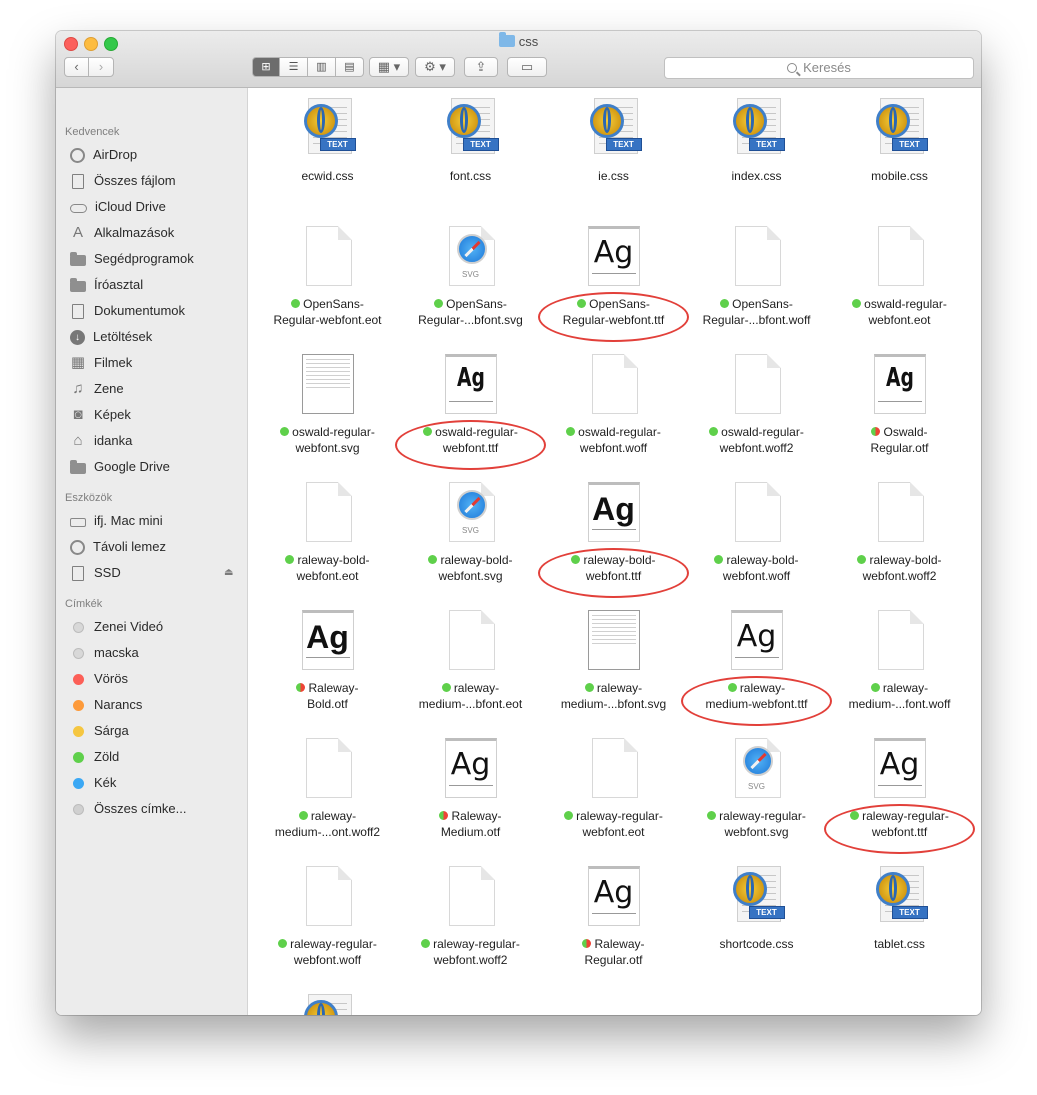  What do you see at coordinates (756, 312) in the screenshot?
I see `file-name-text: OpenSans- Regular-...bfont.woff` at bounding box center [756, 312].